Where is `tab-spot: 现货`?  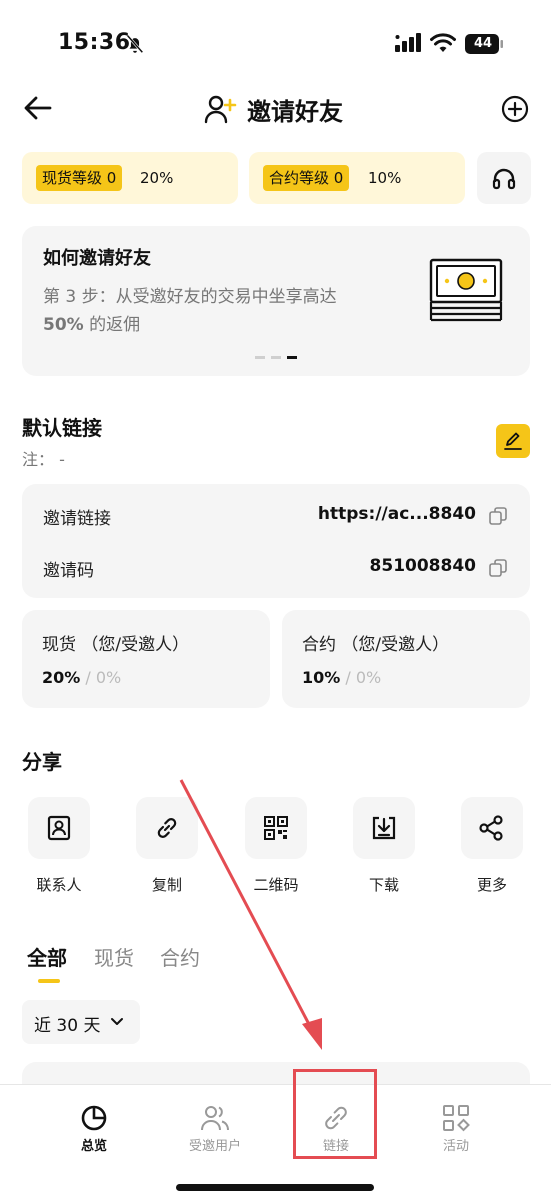 tab-spot: 现货 is located at coordinates (114, 956).